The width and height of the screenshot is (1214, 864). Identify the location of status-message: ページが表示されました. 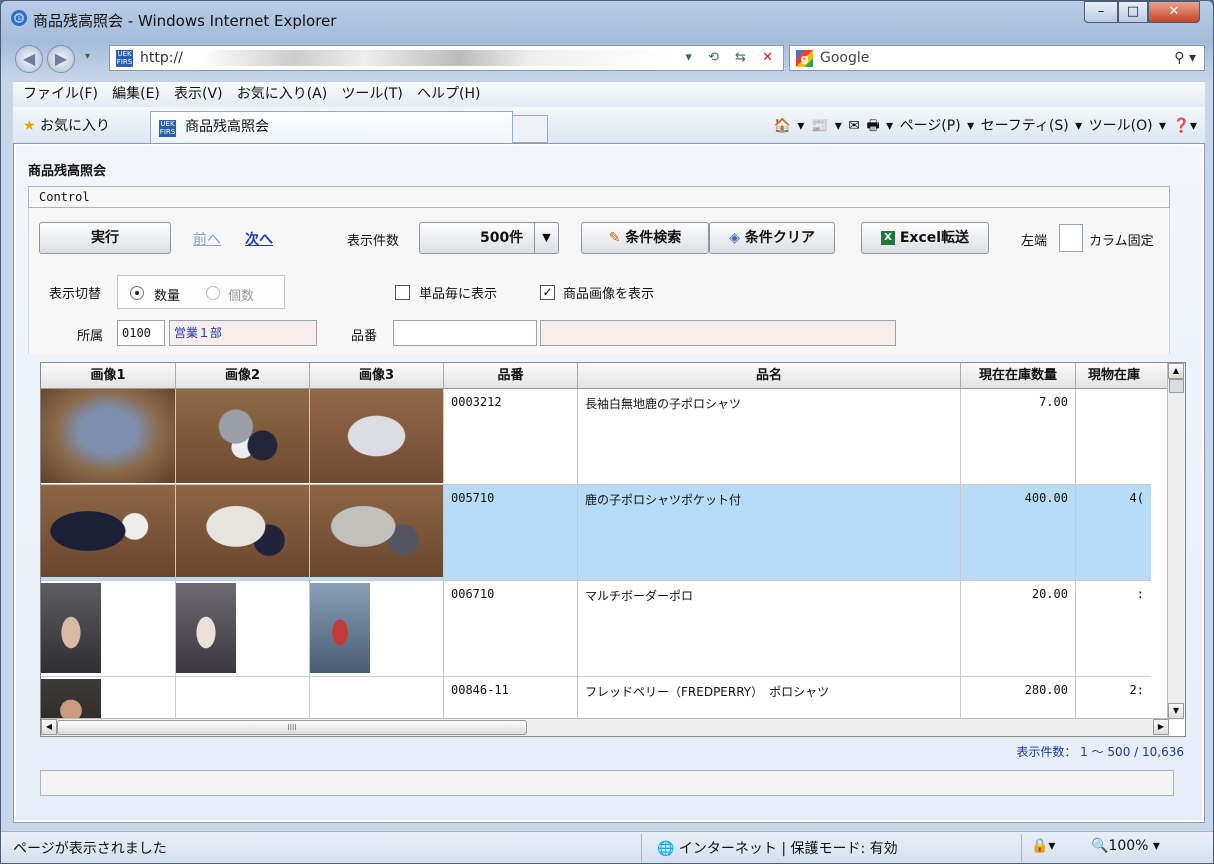
(90, 849).